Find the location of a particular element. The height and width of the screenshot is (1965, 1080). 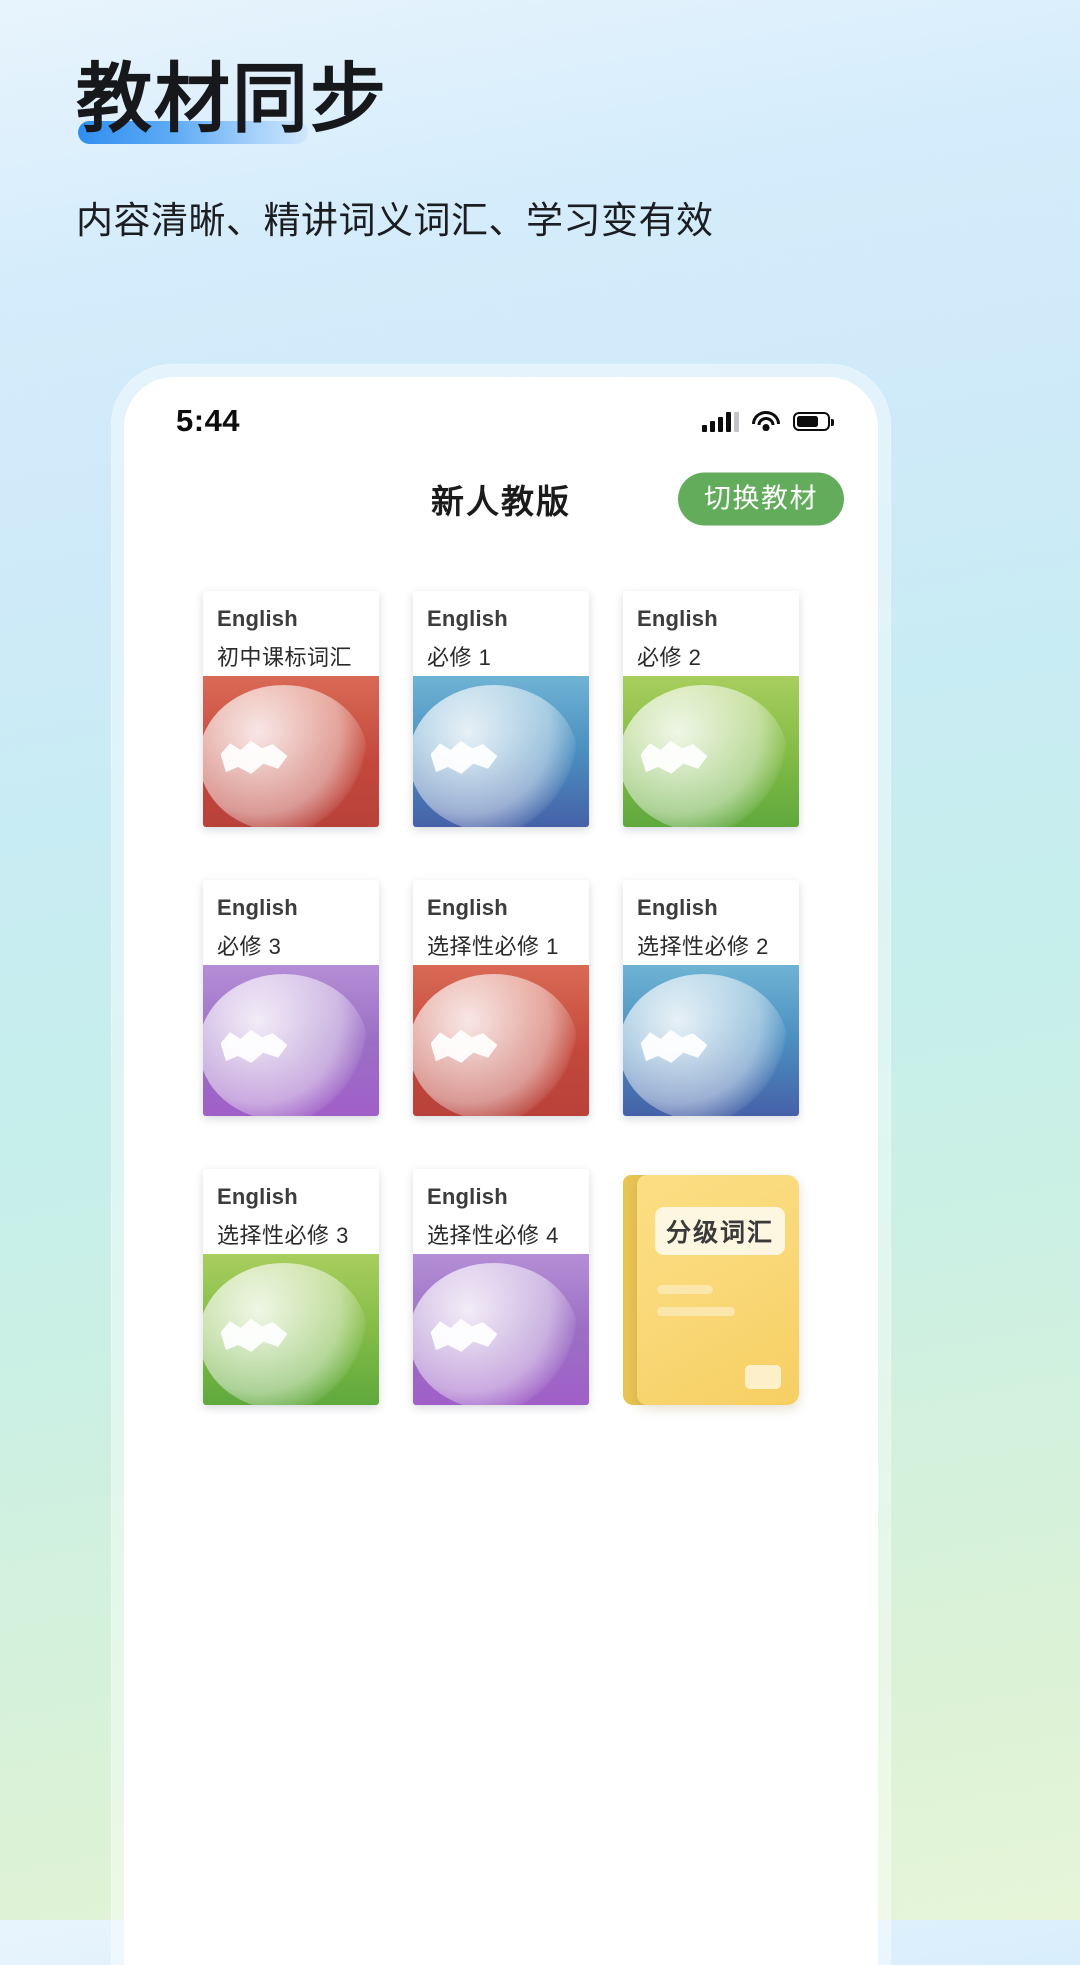

app-header: 新人教版 切换教材 is located at coordinates (501, 499).